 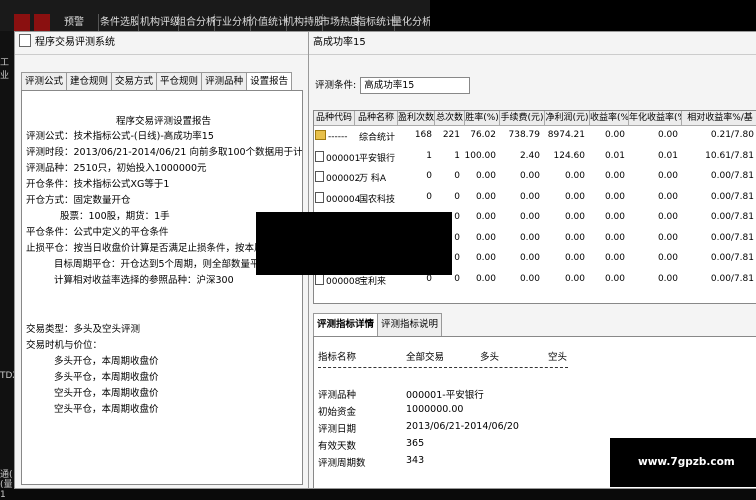 I want to click on table-cell-annual: 0.01, so click(x=667, y=155).